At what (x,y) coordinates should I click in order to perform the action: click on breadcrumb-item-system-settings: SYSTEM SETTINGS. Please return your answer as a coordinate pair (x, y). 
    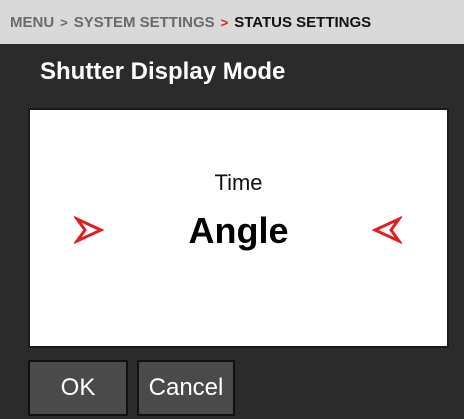
    Looking at the image, I should click on (144, 22).